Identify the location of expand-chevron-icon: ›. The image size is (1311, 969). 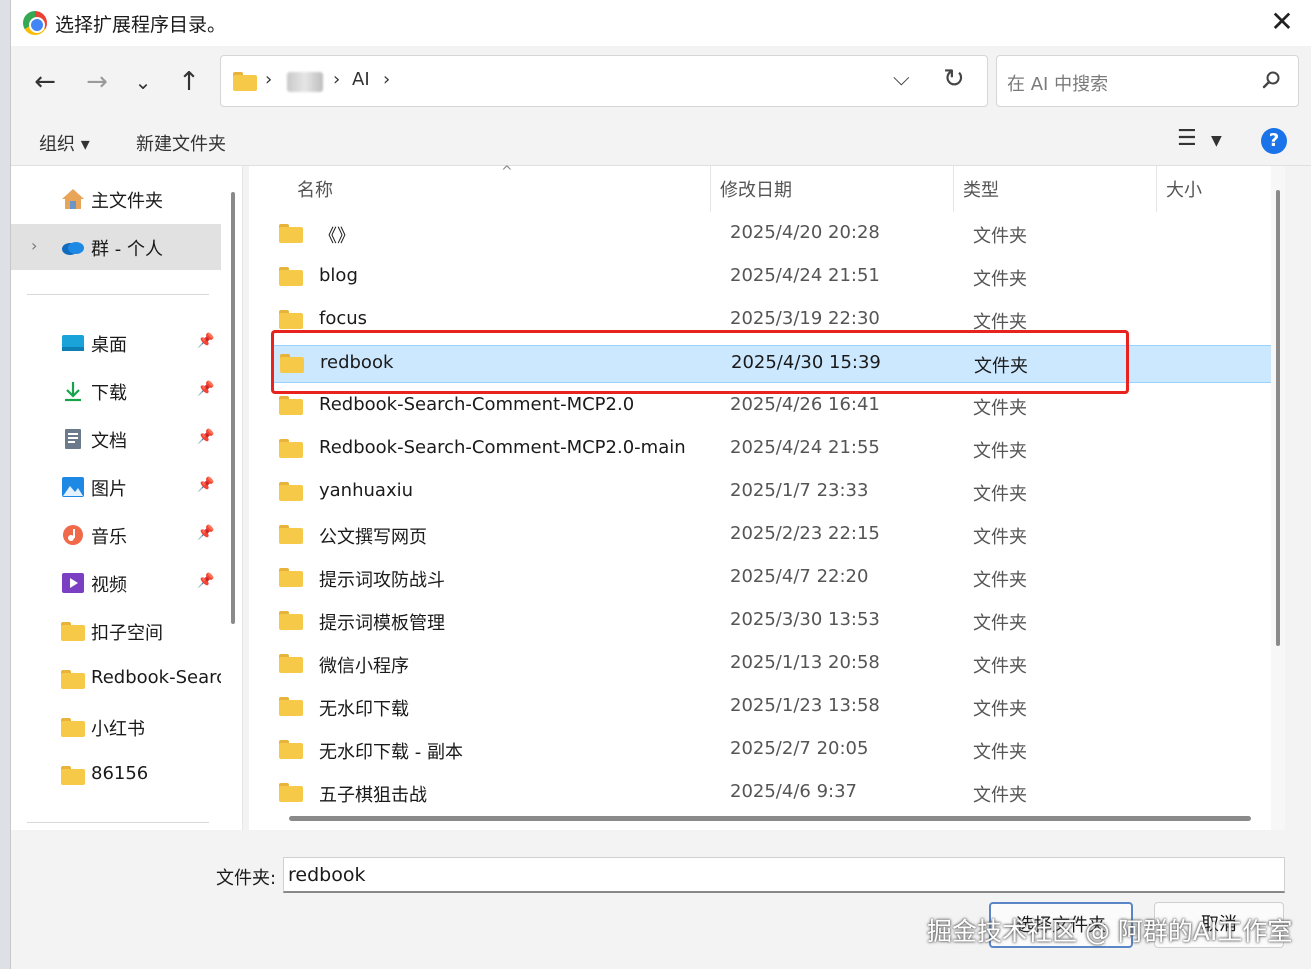
(34, 245).